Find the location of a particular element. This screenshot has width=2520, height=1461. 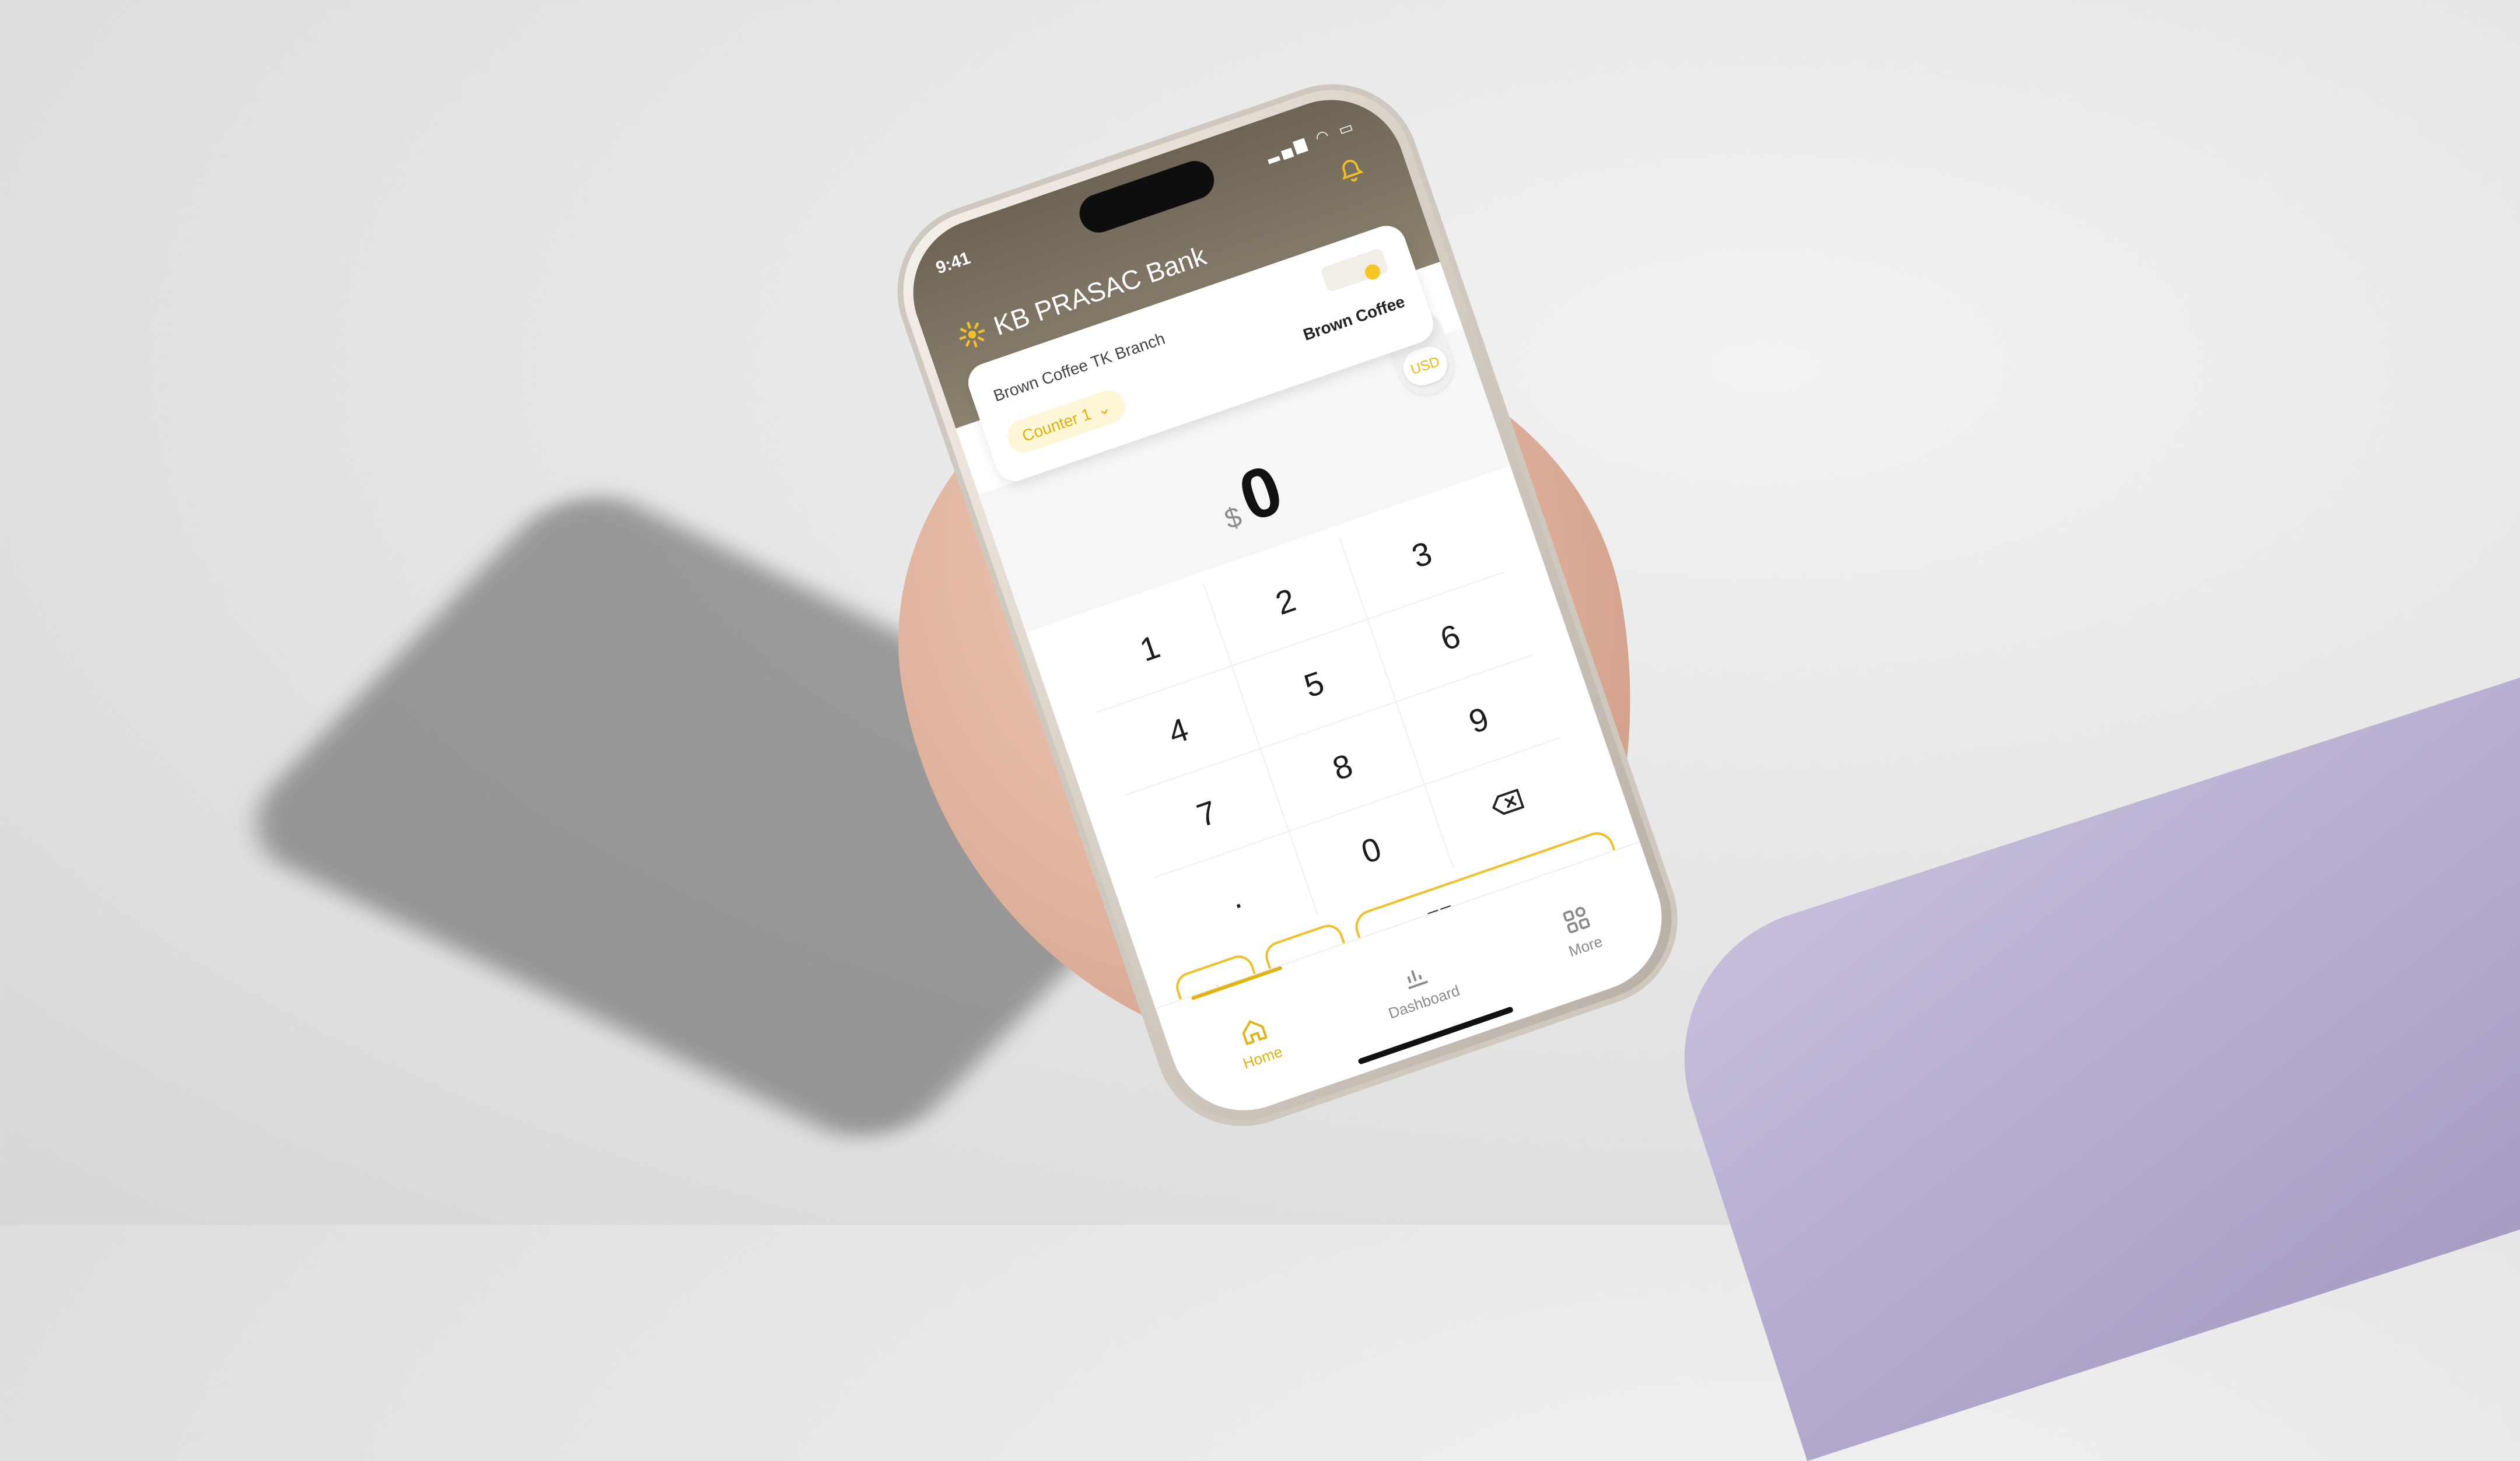

tab-dashboard-label: Dashboard is located at coordinates (1424, 1001).